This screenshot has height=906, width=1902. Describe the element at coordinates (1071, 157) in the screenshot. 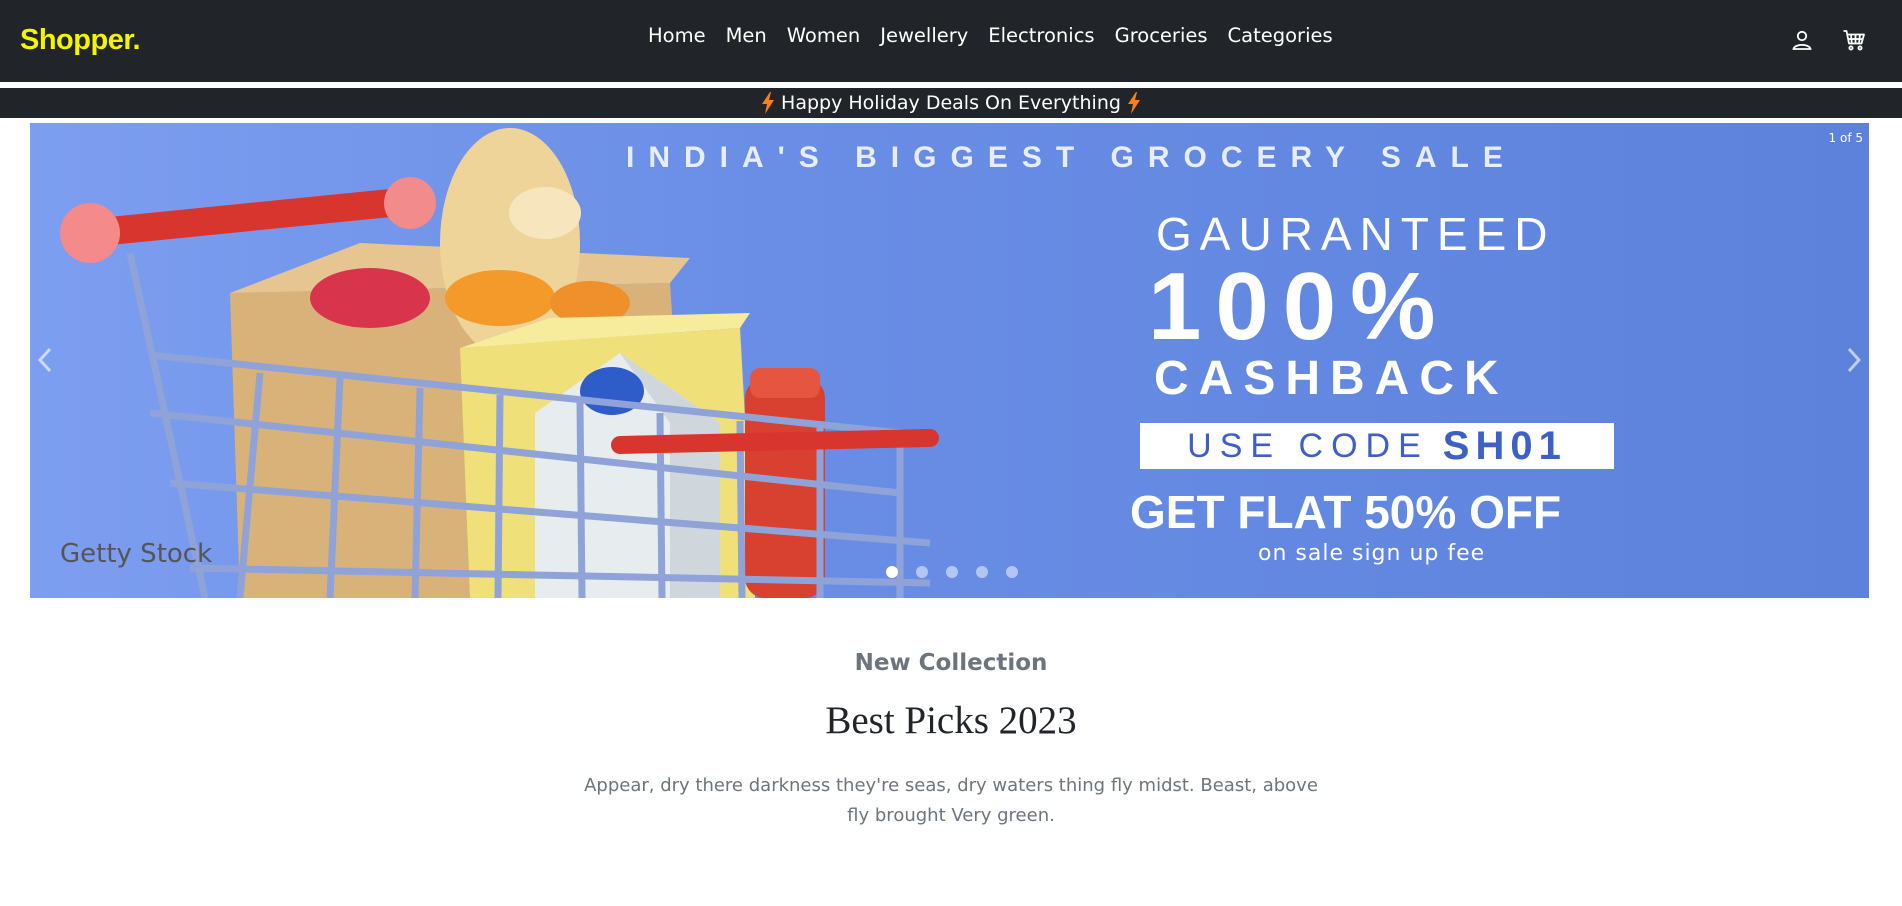

I see `banner-headline: INDIA'S BIGGEST GROCERY SALE` at that location.